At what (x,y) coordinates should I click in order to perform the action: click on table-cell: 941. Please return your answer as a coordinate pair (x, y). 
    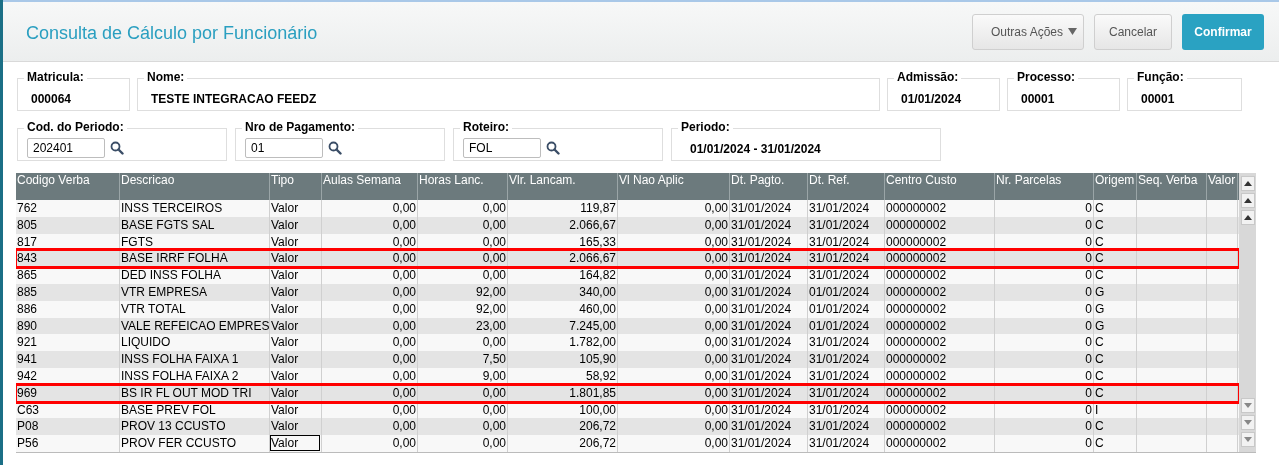
    Looking at the image, I should click on (27, 359).